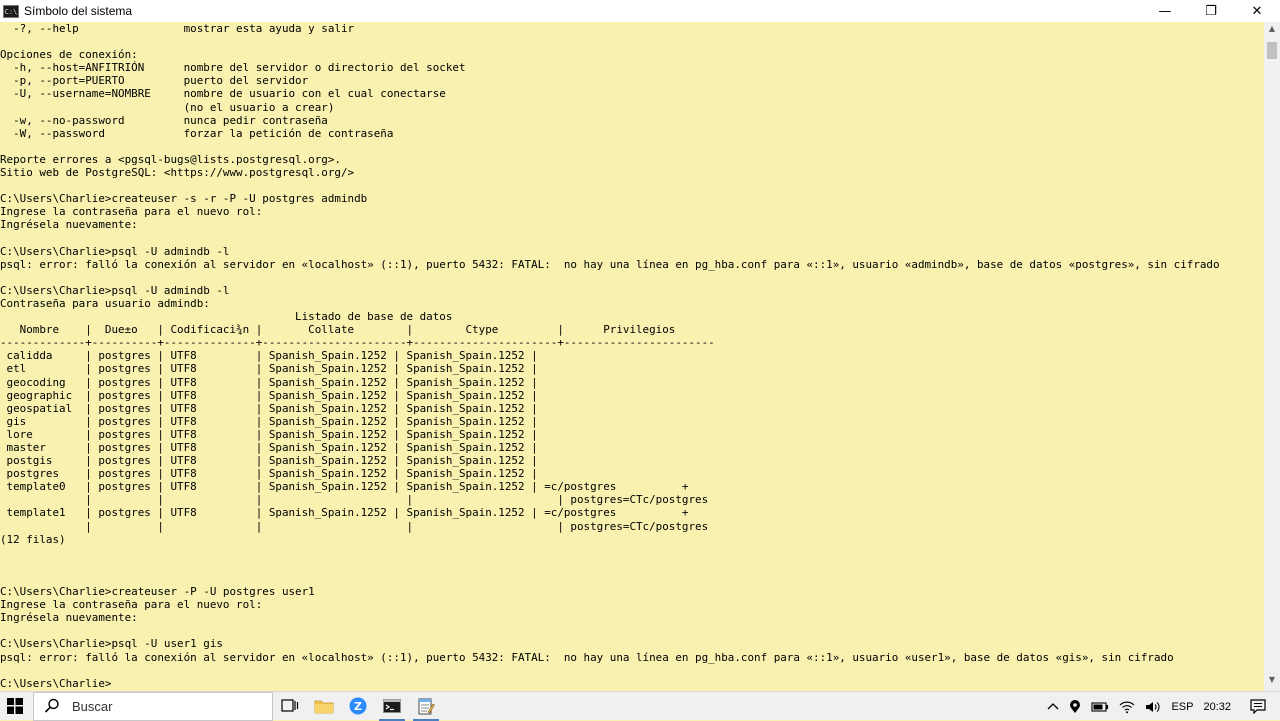 This screenshot has height=721, width=1280. I want to click on speaker-icon, so click(1153, 706).